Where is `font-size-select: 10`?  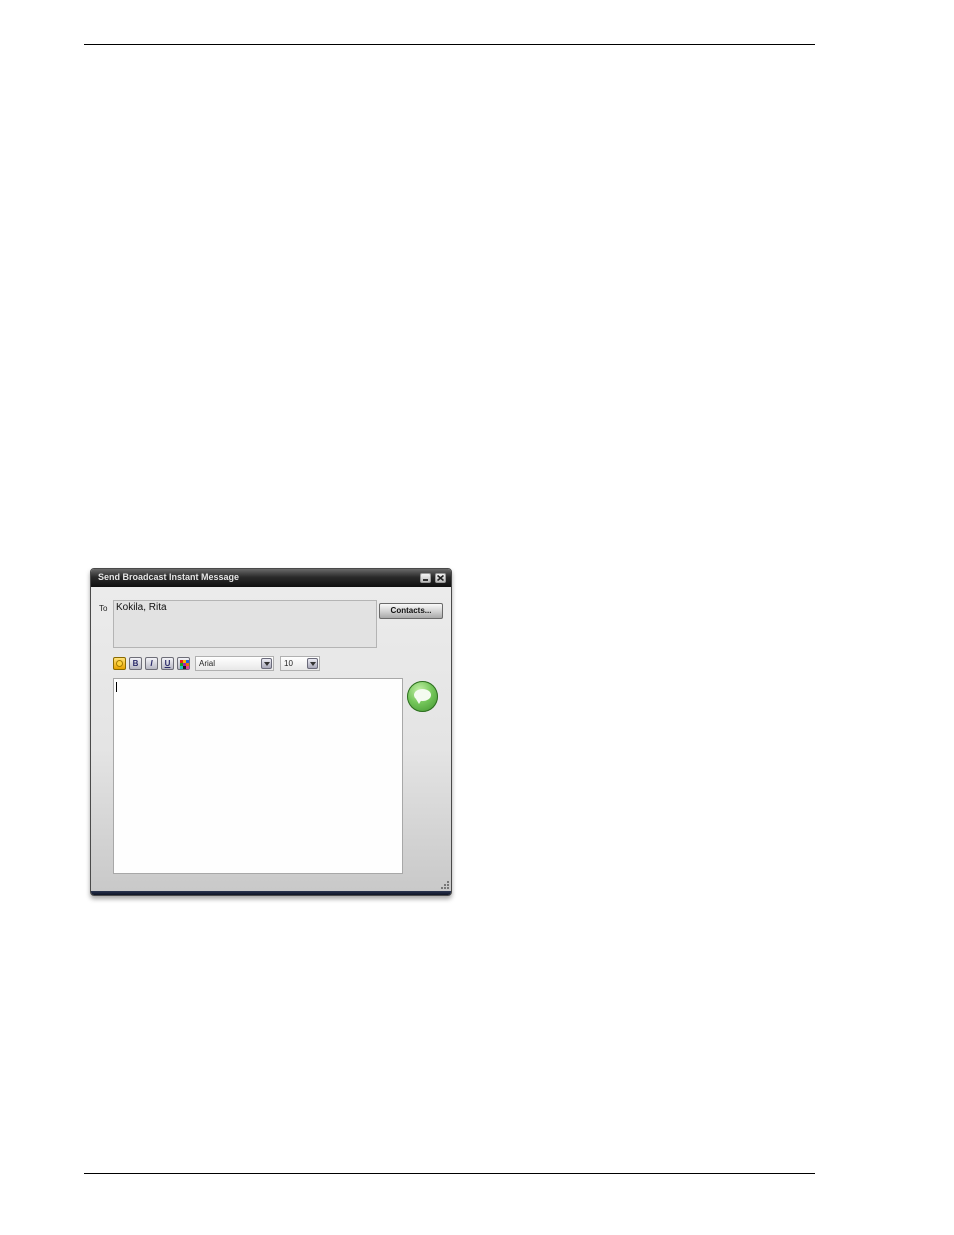
font-size-select: 10 is located at coordinates (300, 663).